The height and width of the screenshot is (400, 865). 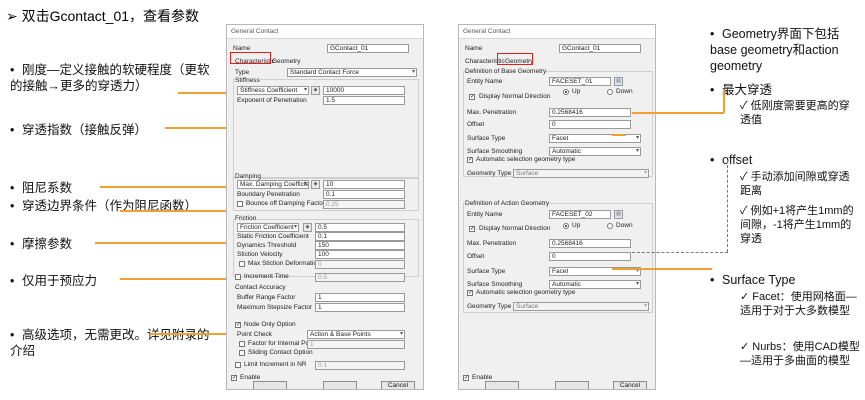 I want to click on offset-connector-vertical, so click(x=727, y=206).